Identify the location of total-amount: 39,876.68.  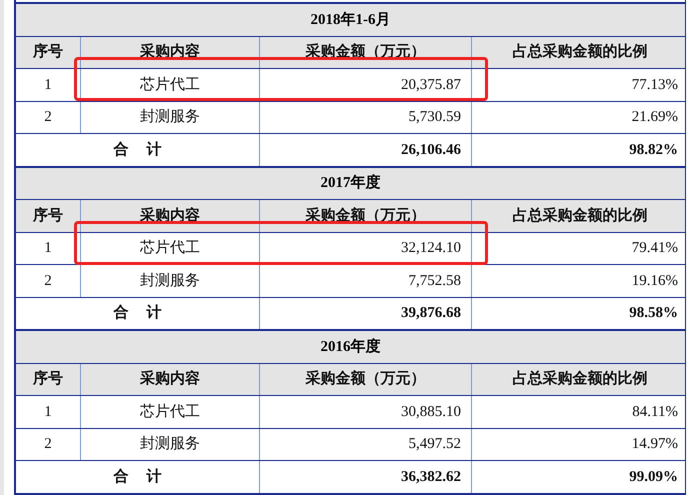
(431, 314).